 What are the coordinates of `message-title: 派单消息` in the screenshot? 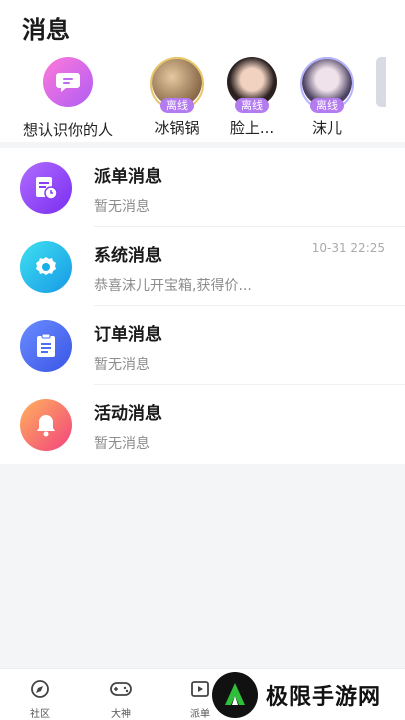 It's located at (128, 177).